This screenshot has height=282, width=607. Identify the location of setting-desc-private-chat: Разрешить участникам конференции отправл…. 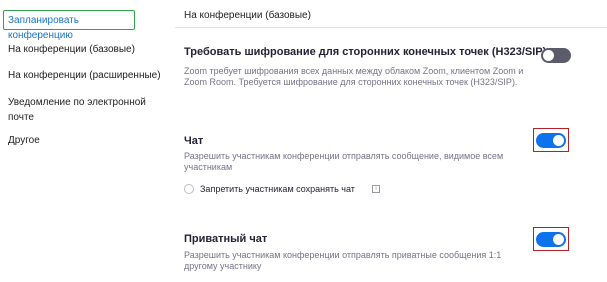
(343, 260).